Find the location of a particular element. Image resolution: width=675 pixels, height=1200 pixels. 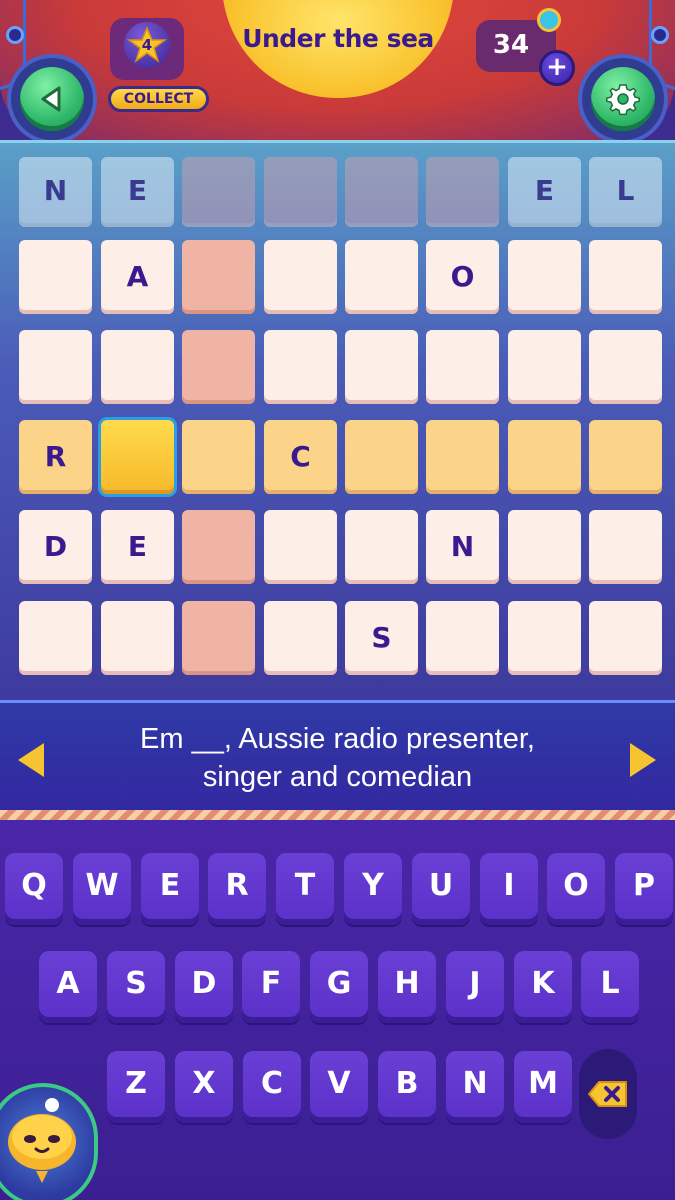

key-x: X is located at coordinates (204, 1087).